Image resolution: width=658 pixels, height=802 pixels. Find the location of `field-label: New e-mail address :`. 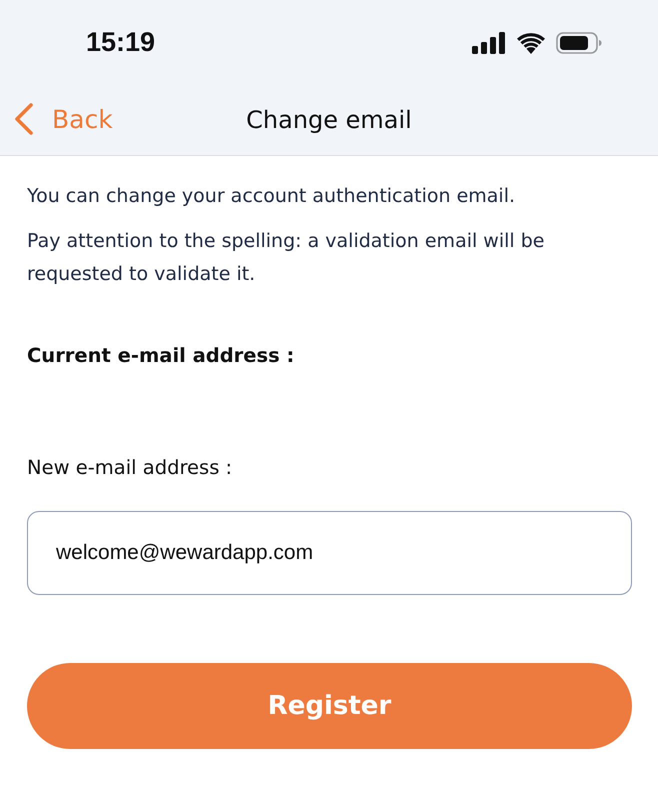

field-label: New e-mail address : is located at coordinates (130, 468).